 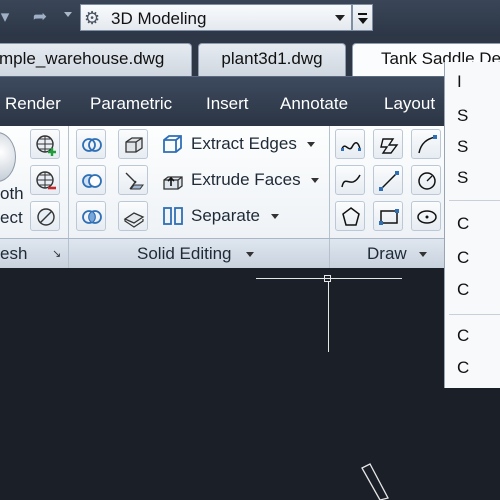 I want to click on helix-icon, so click(x=389, y=146).